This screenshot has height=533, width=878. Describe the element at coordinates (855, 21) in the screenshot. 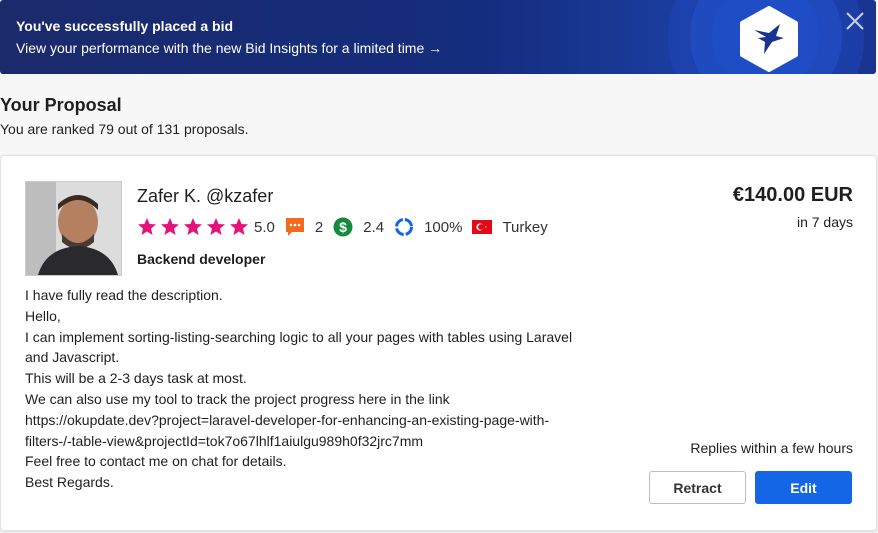

I see `close-icon` at that location.